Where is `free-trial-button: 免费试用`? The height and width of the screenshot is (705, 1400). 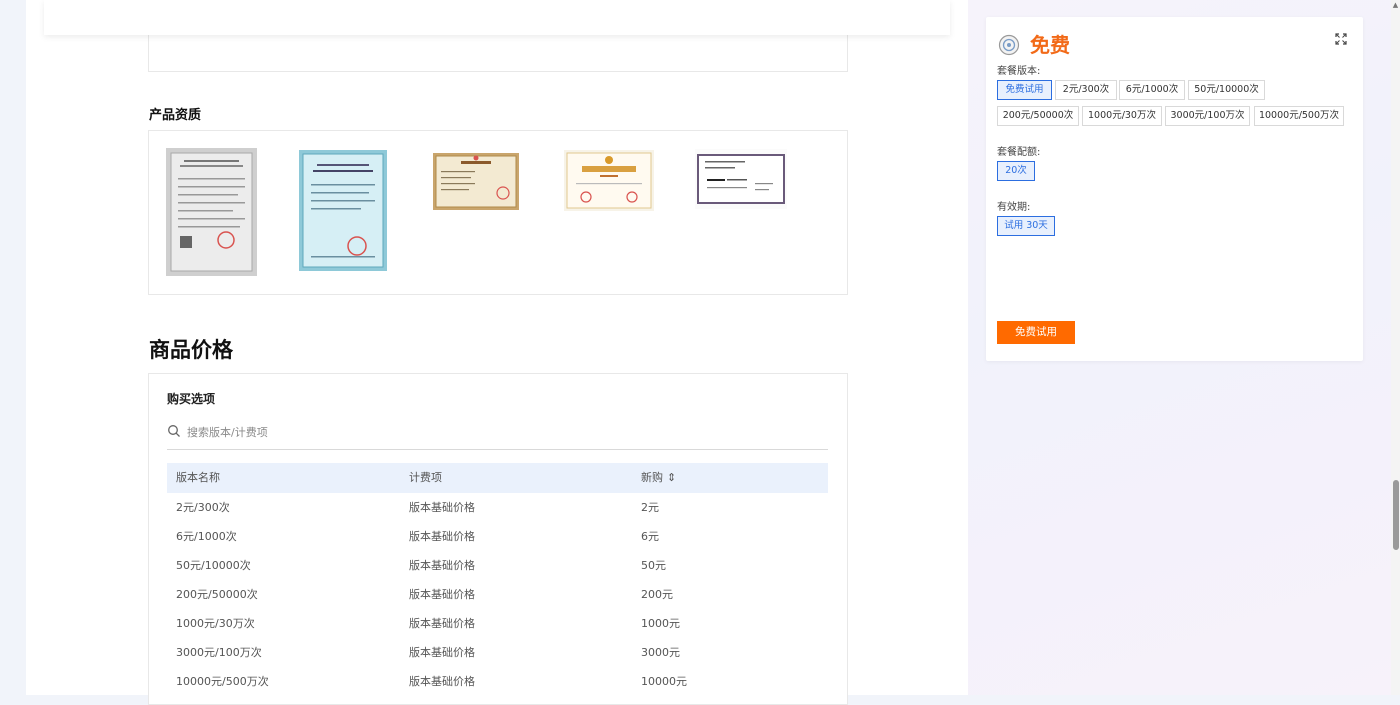 free-trial-button: 免费试用 is located at coordinates (1036, 332).